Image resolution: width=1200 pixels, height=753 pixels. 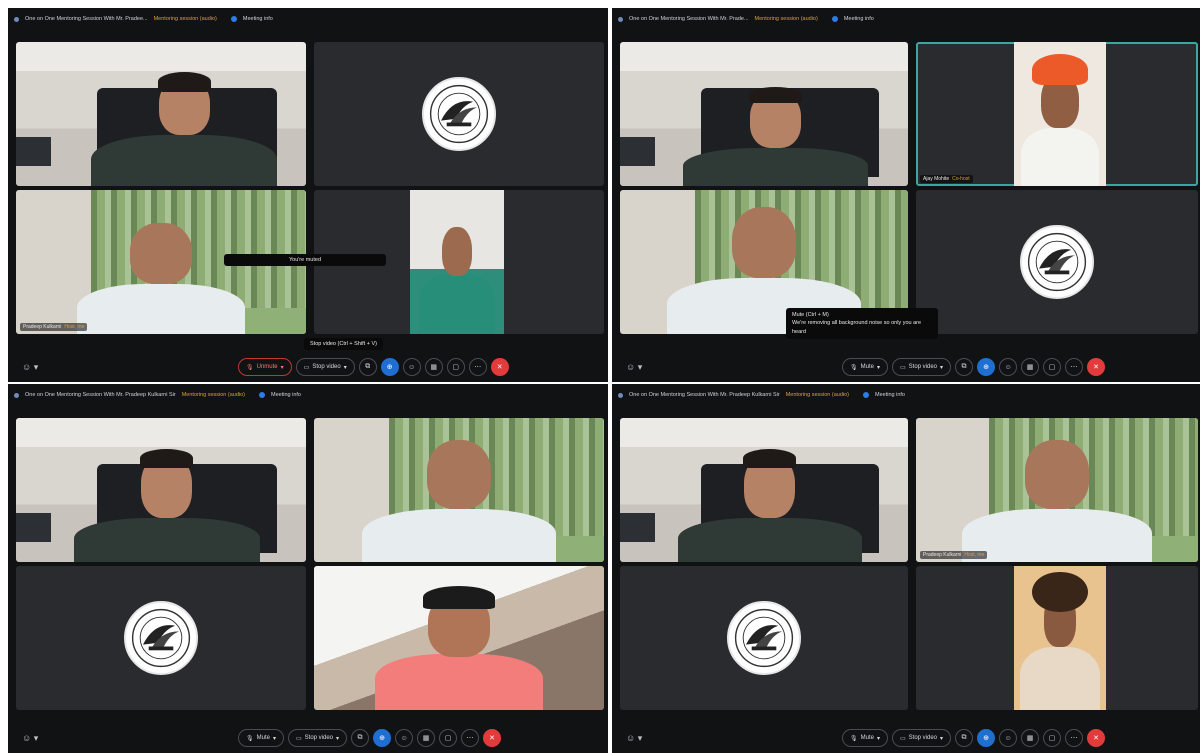 What do you see at coordinates (946, 179) in the screenshot?
I see `participant-name-tag: Ajay Mohite Co-host` at bounding box center [946, 179].